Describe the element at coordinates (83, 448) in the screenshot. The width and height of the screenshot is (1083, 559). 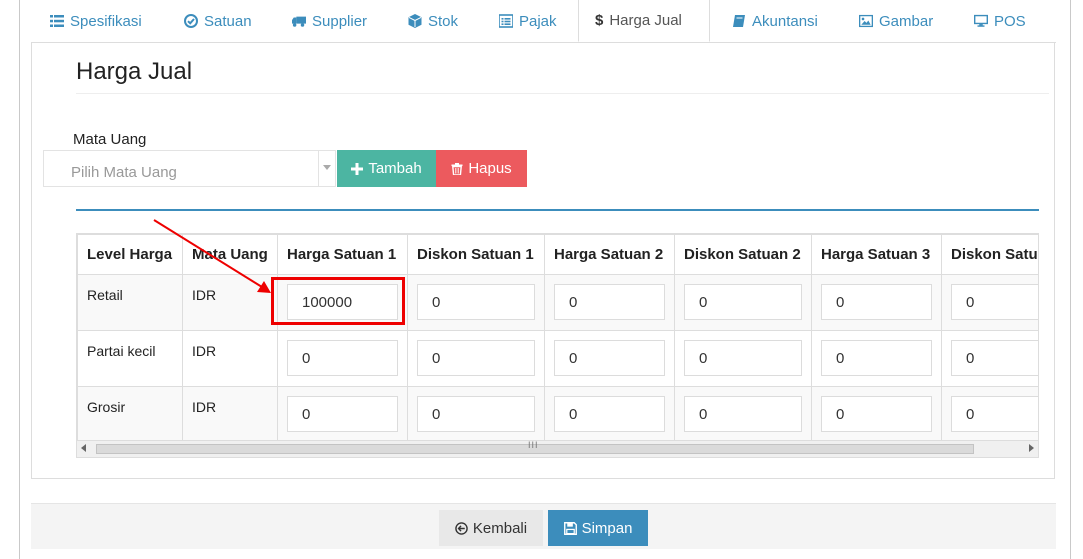
I see `scroll-left-icon` at that location.